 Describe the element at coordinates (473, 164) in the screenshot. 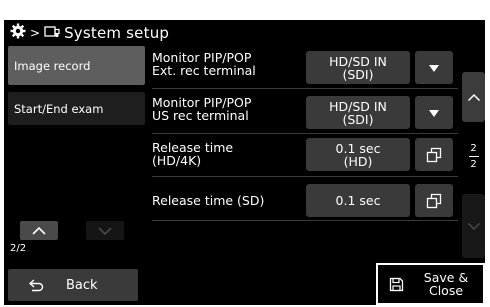

I see `page-total: 2` at that location.